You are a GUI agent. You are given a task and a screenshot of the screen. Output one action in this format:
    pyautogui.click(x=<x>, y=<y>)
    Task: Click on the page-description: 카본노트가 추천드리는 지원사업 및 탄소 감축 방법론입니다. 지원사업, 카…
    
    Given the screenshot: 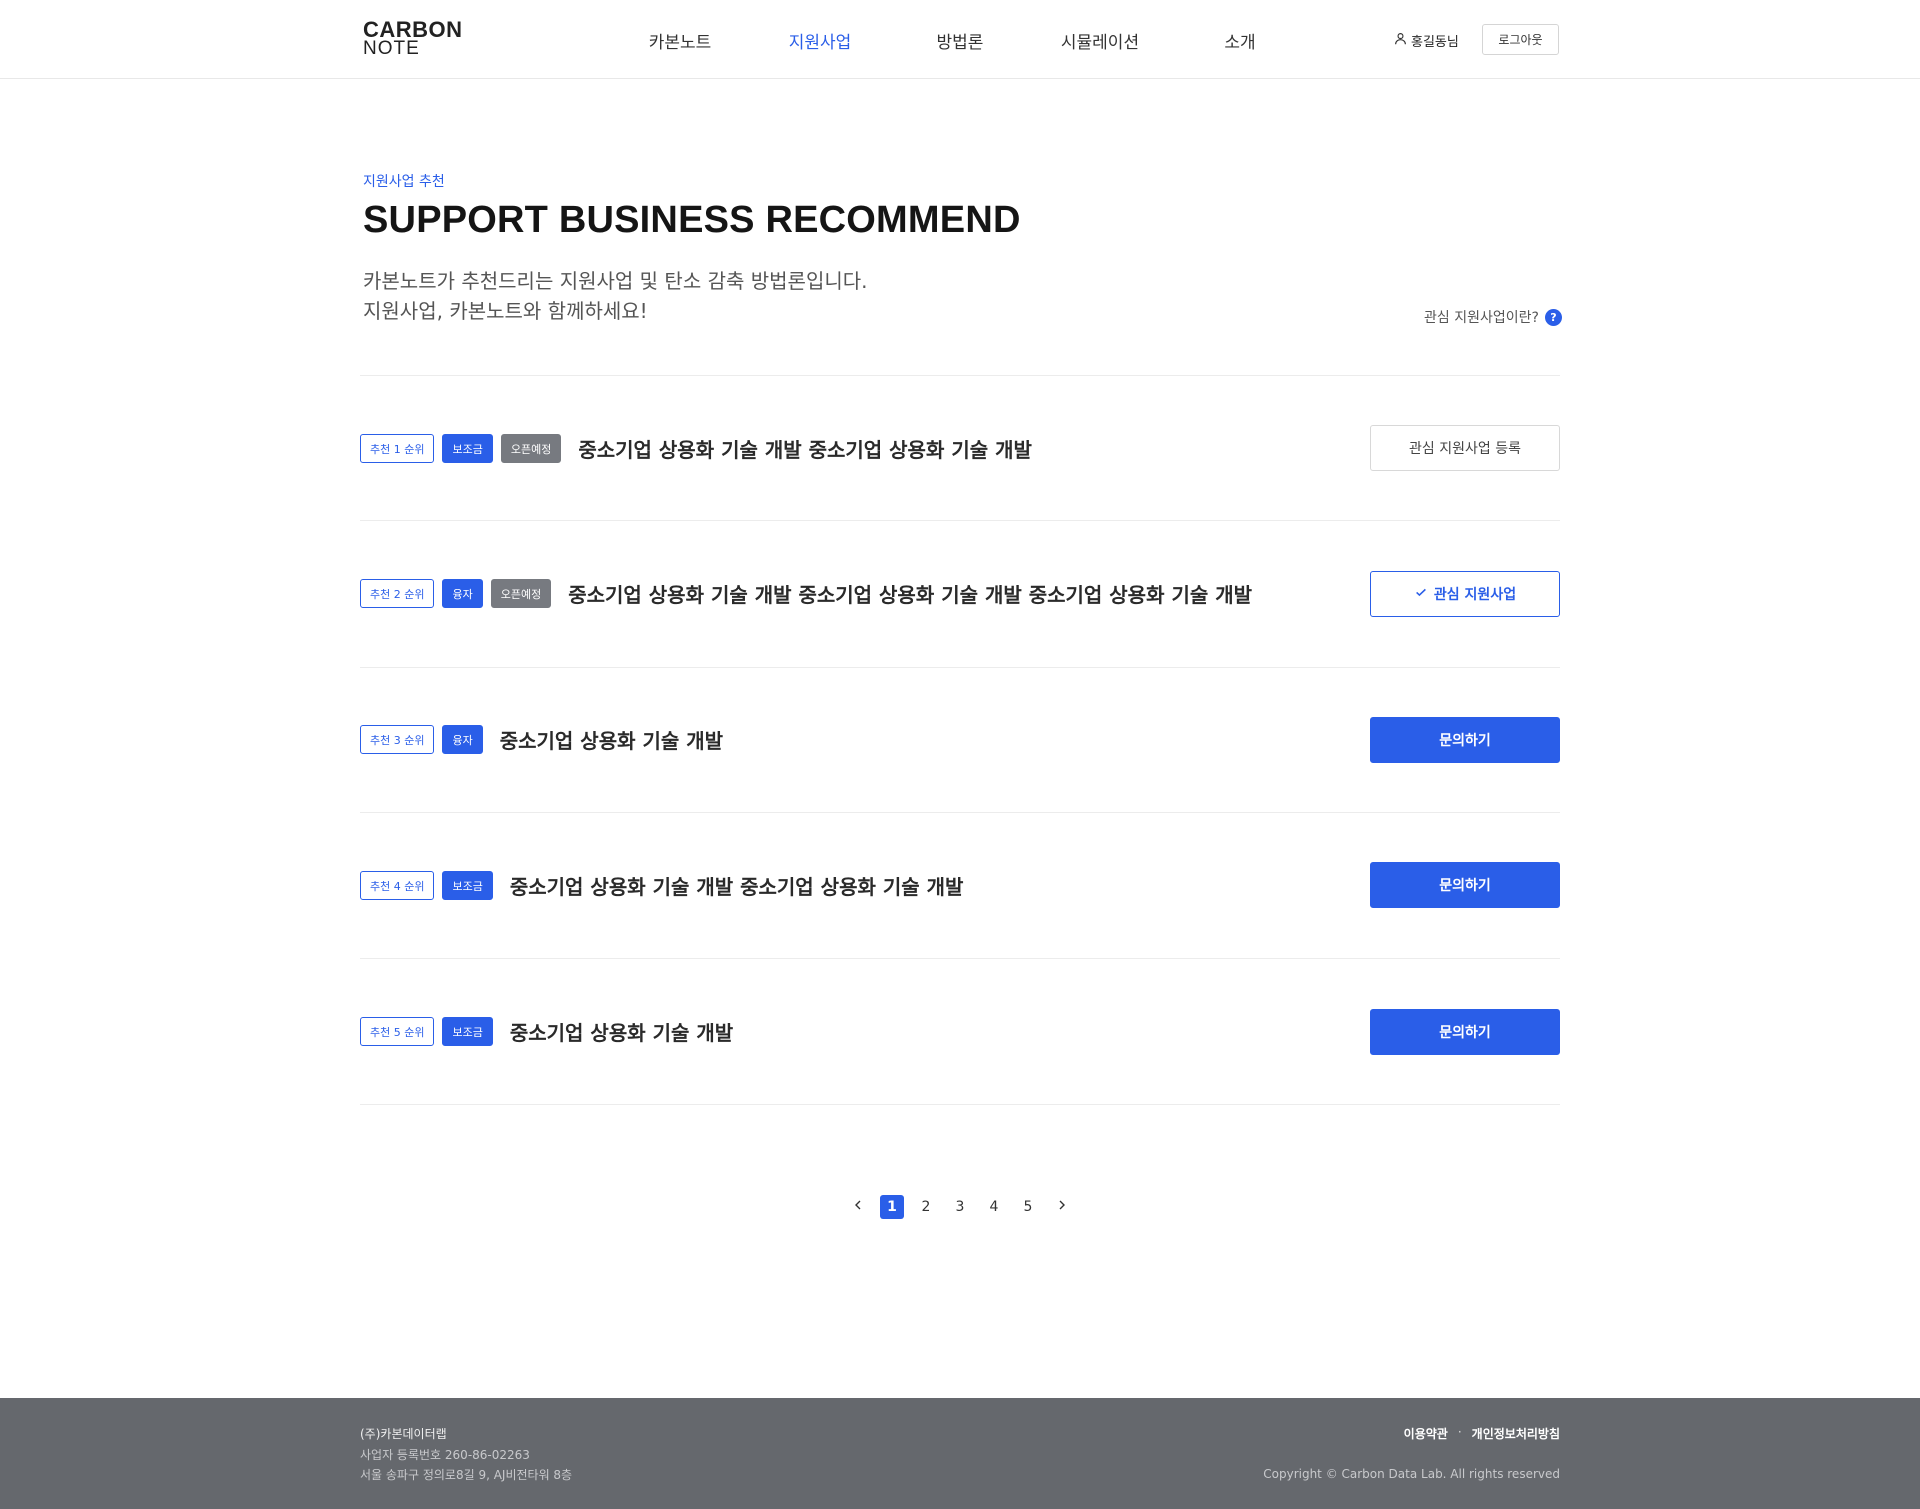 What is the action you would take?
    pyautogui.click(x=615, y=296)
    